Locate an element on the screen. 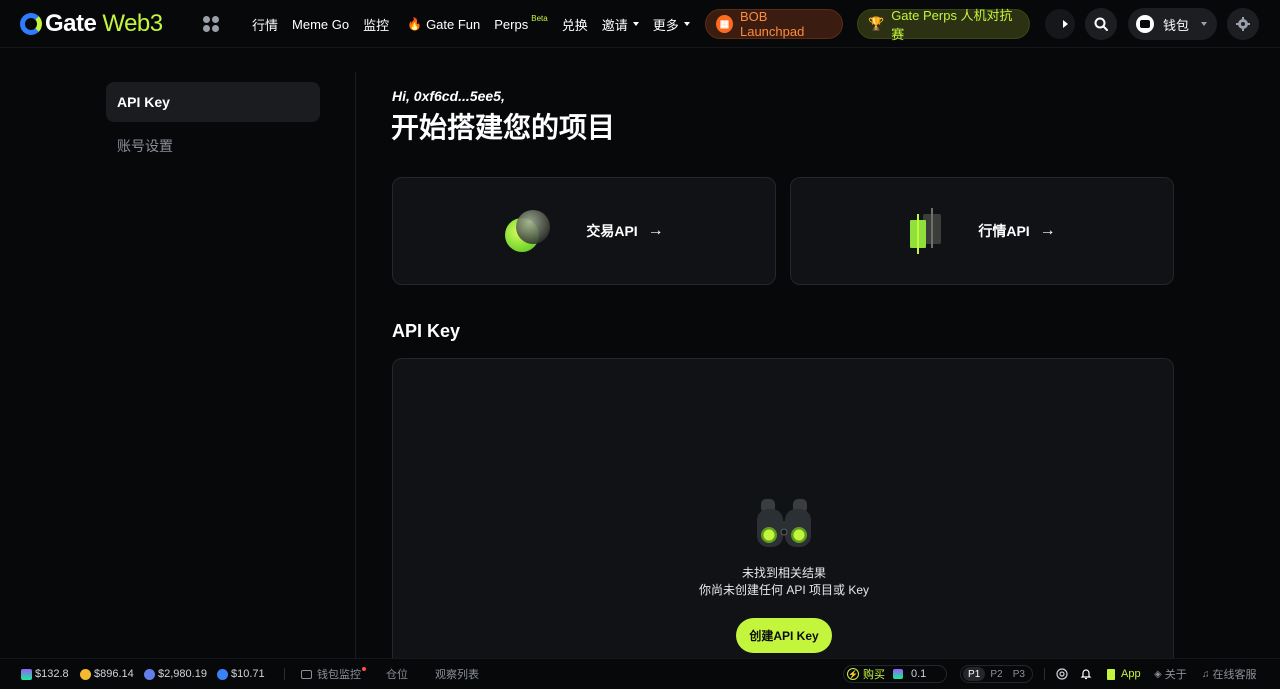  sidebar: API Key 账号设置 is located at coordinates (213, 124).